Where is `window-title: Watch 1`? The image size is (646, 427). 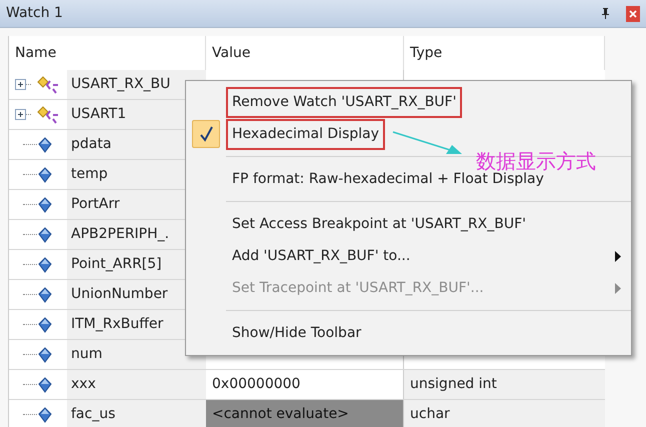 window-title: Watch 1 is located at coordinates (34, 13).